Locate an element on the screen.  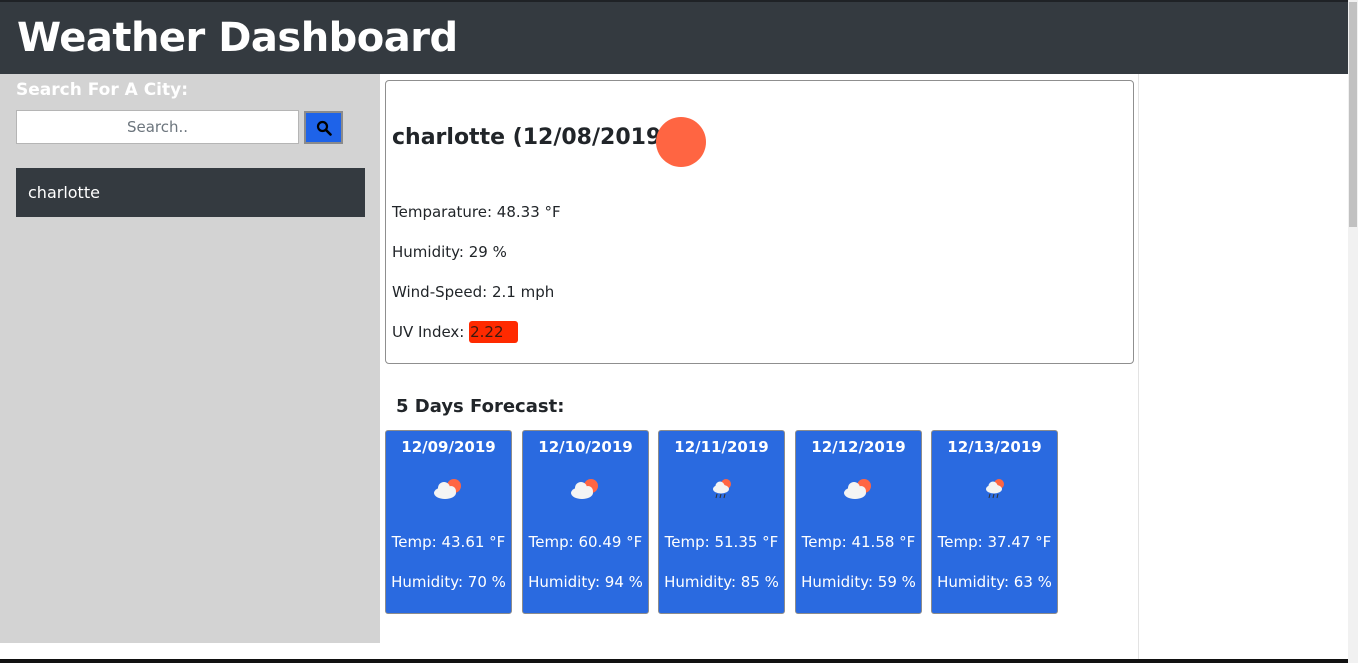
uv-index-row: UV Index: 2.22 is located at coordinates (455, 332).